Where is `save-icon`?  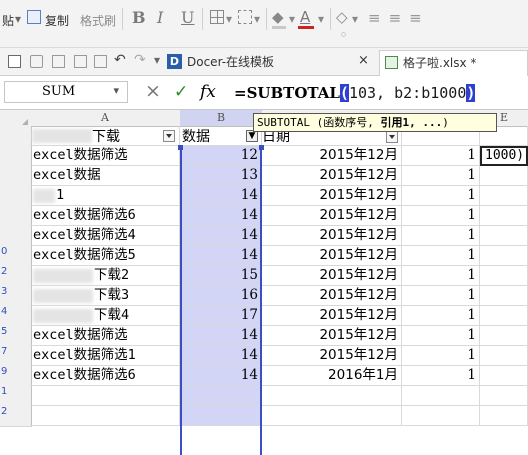 save-icon is located at coordinates (14, 61).